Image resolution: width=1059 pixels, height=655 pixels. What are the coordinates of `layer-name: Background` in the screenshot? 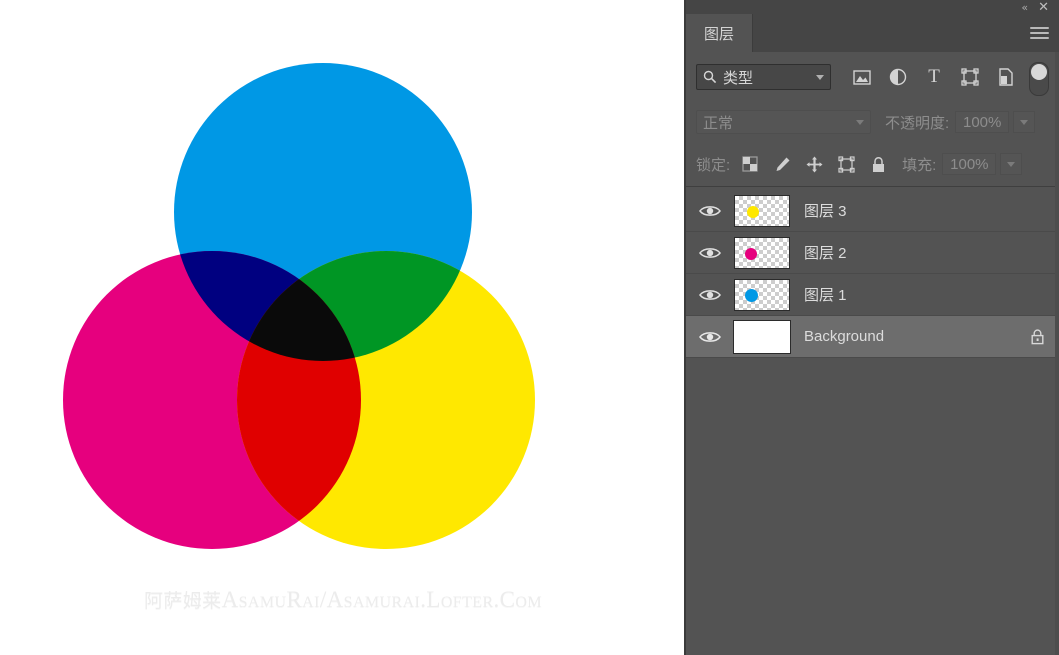 It's located at (909, 336).